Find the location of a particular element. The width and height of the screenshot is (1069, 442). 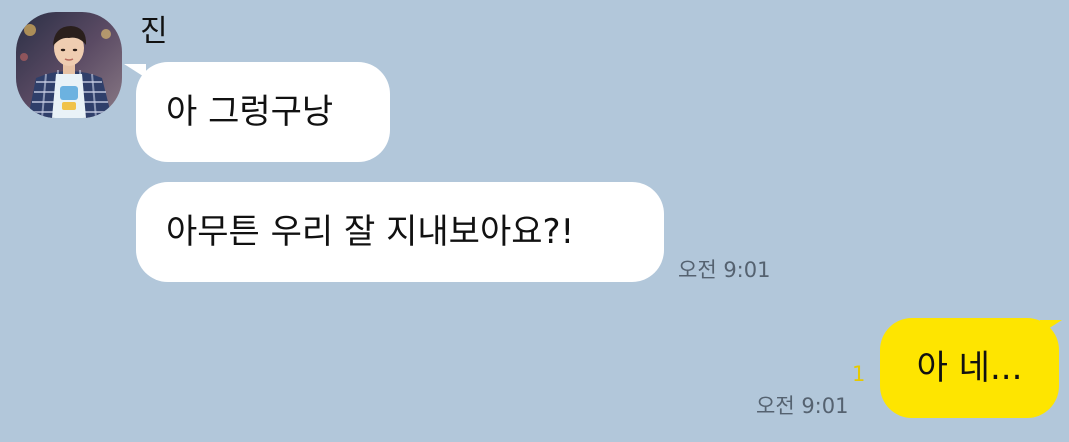

message-text: 아 그렁구낭 is located at coordinates (250, 112).